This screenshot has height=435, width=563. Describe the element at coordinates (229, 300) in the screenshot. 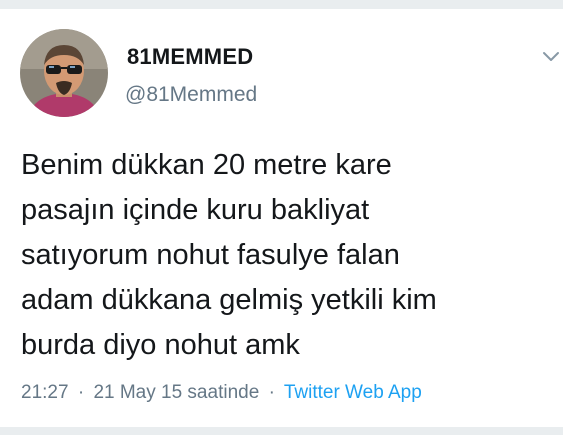

I see `tweet-text-line: adam dükkana gelmiş yetkili kim` at that location.